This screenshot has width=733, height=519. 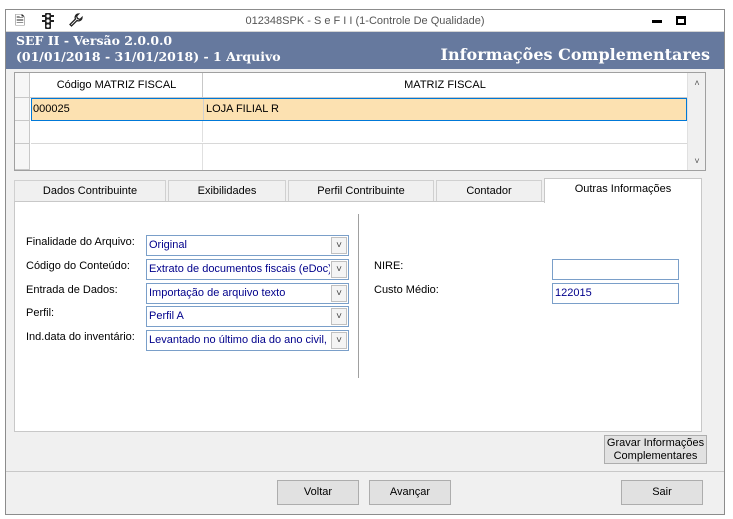 What do you see at coordinates (697, 83) in the screenshot?
I see `chevron-up-icon: ˄` at bounding box center [697, 83].